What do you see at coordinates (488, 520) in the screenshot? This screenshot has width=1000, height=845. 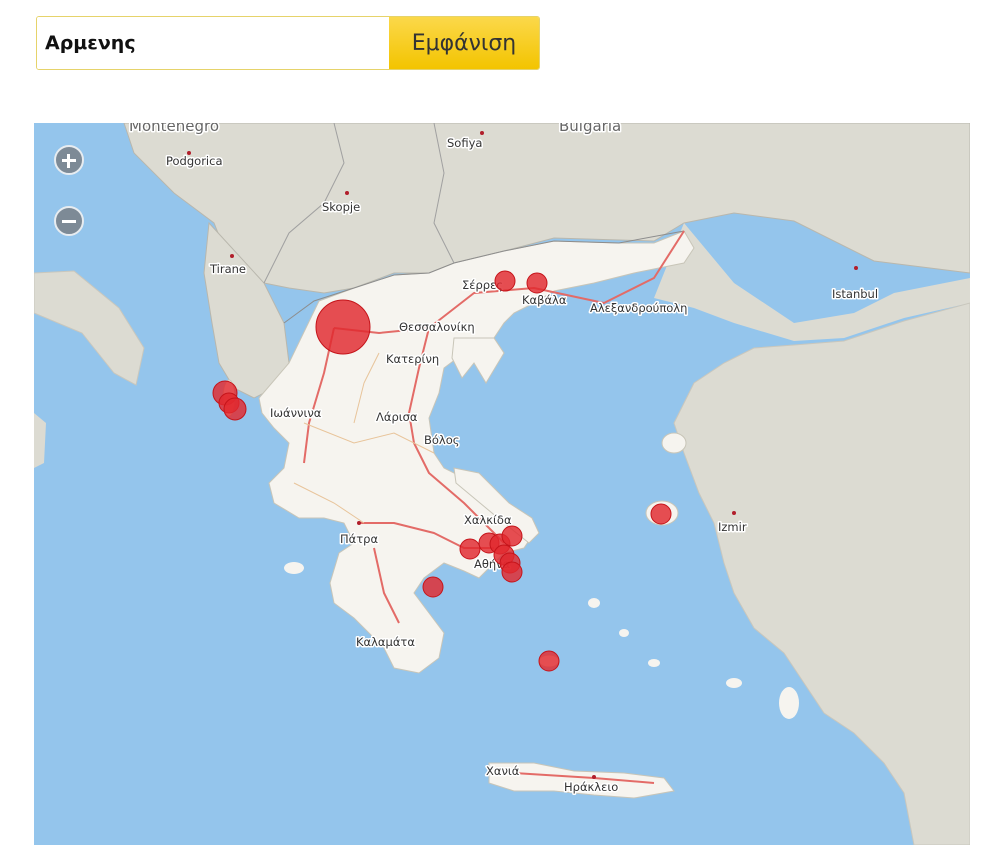 I see `label-chalkida: Χαλκίδα` at bounding box center [488, 520].